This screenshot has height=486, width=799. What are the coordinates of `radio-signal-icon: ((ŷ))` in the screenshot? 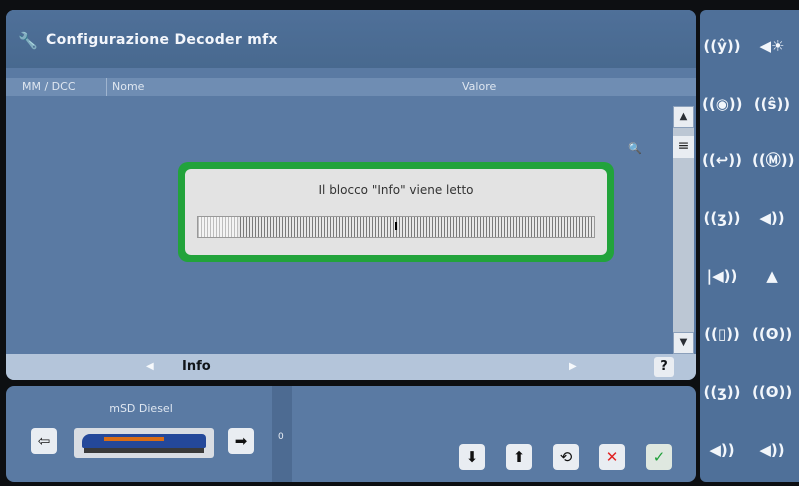 It's located at (722, 46).